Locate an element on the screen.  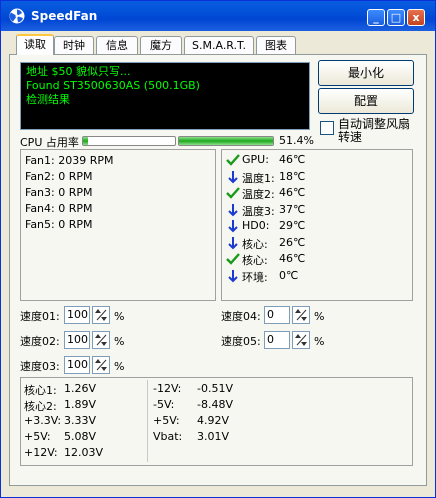
speed03-label: 速度03: is located at coordinates (40, 366).